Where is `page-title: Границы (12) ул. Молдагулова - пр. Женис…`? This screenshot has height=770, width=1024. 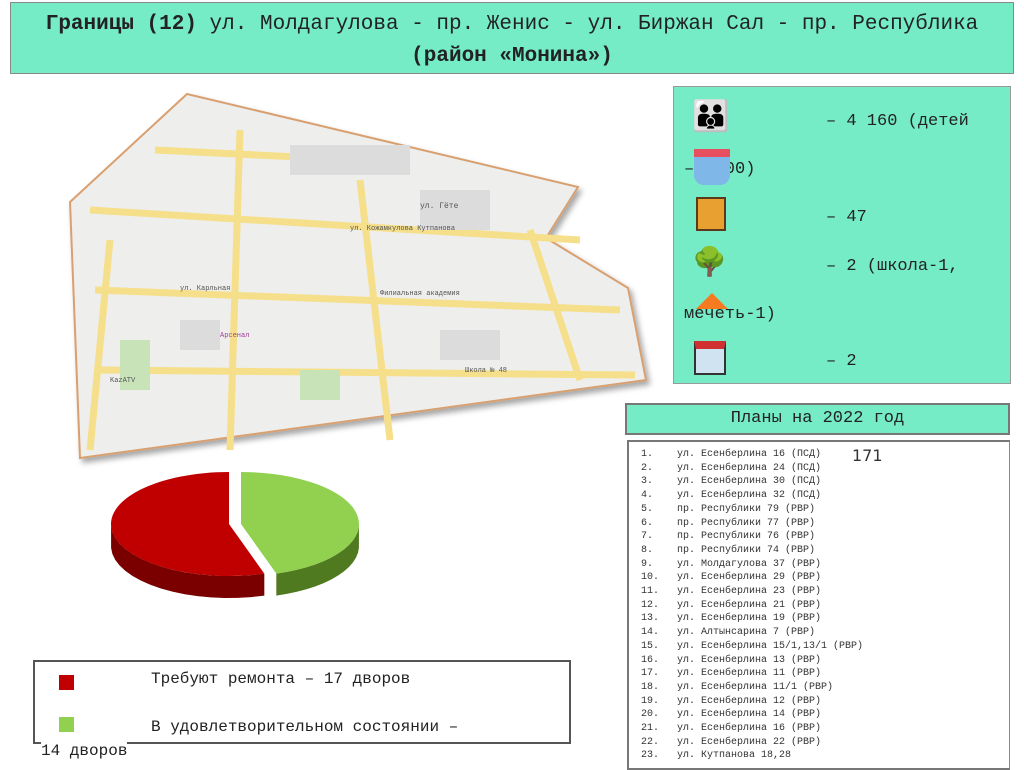 page-title: Границы (12) ул. Молдагулова - пр. Женис… is located at coordinates (512, 38).